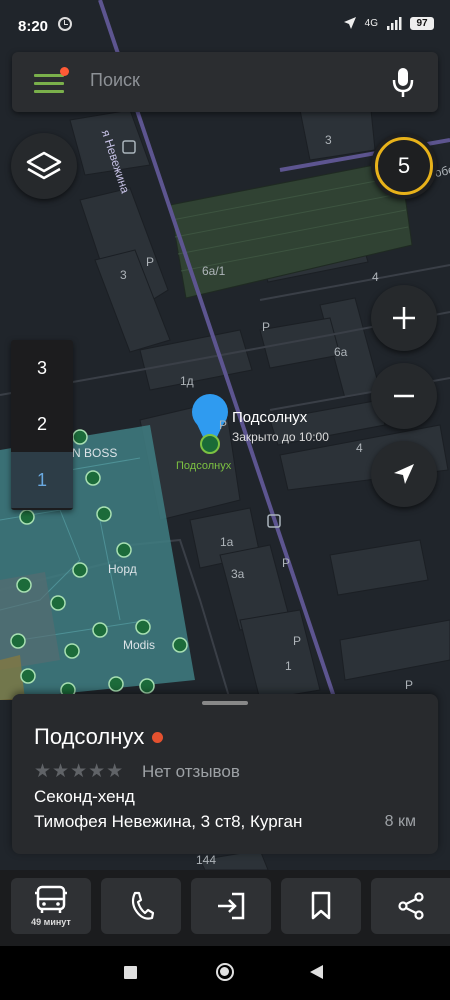 The height and width of the screenshot is (1000, 450). Describe the element at coordinates (139, 645) in the screenshot. I see `store-label: Modis` at that location.